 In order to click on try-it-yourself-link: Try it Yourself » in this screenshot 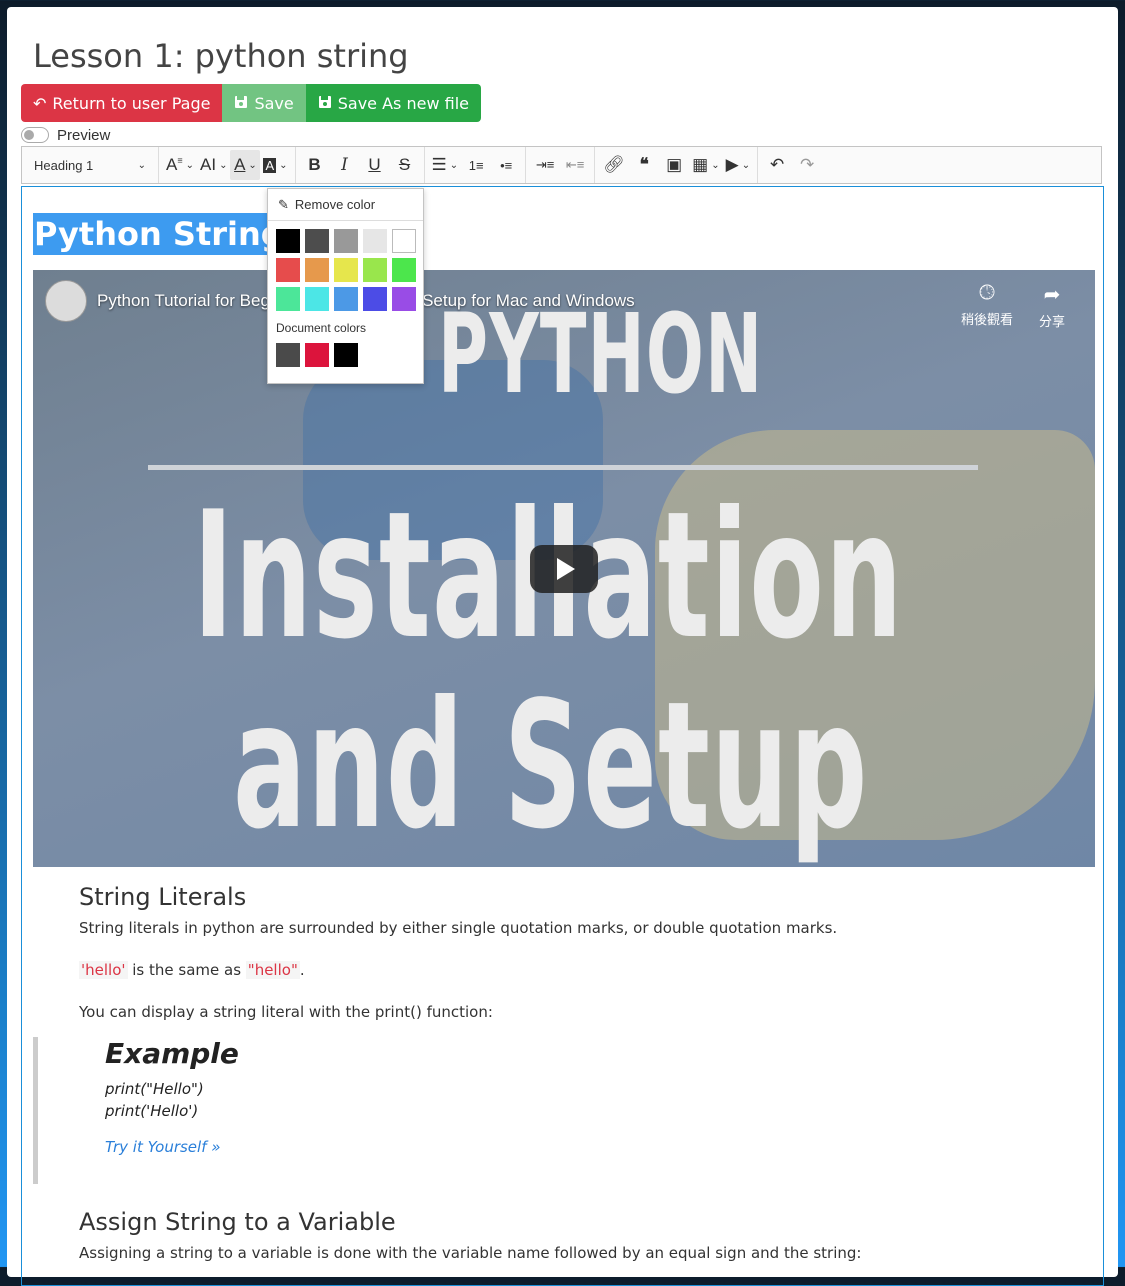, I will do `click(172, 1147)`.